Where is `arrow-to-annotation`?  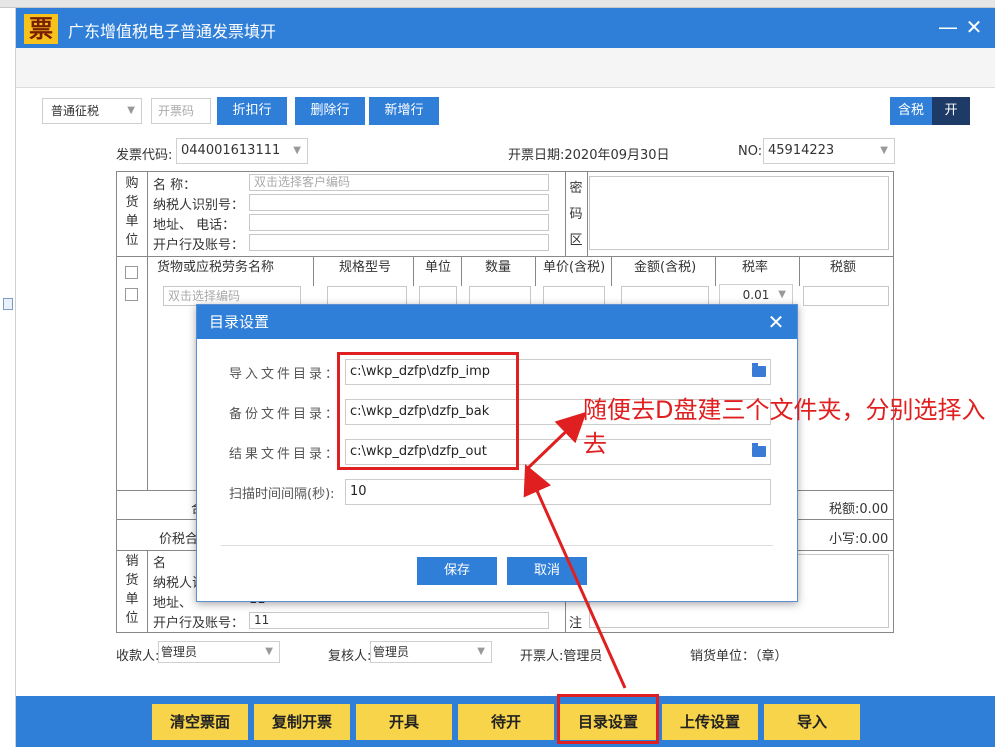
arrow-to-annotation is located at coordinates (556, 440).